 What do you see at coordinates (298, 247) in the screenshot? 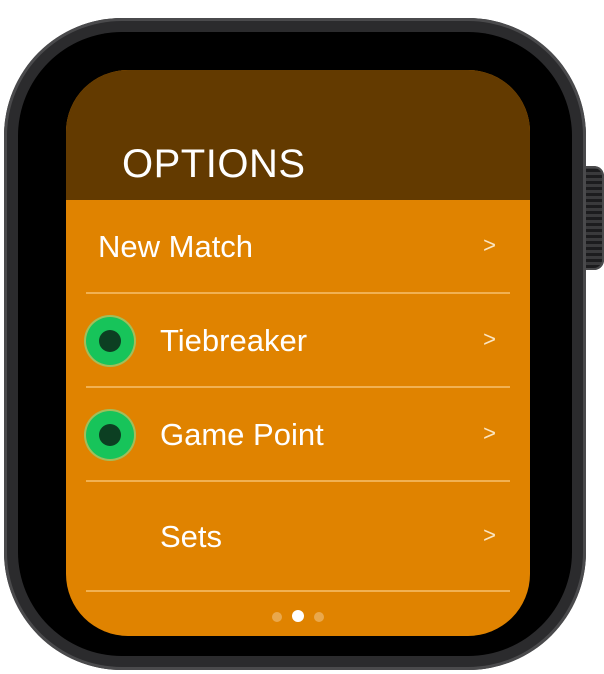
I see `menu-item-new-match: New Match >` at bounding box center [298, 247].